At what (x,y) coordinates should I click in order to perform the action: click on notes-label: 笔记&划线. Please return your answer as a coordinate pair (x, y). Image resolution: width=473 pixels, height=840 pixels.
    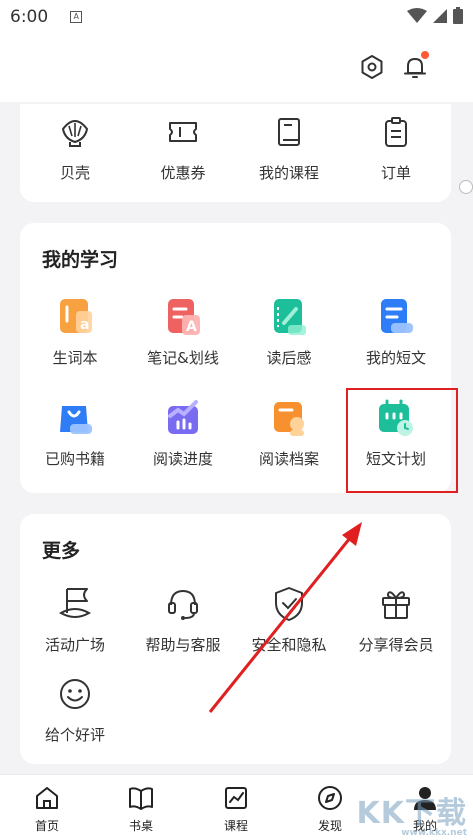
    Looking at the image, I should click on (183, 358).